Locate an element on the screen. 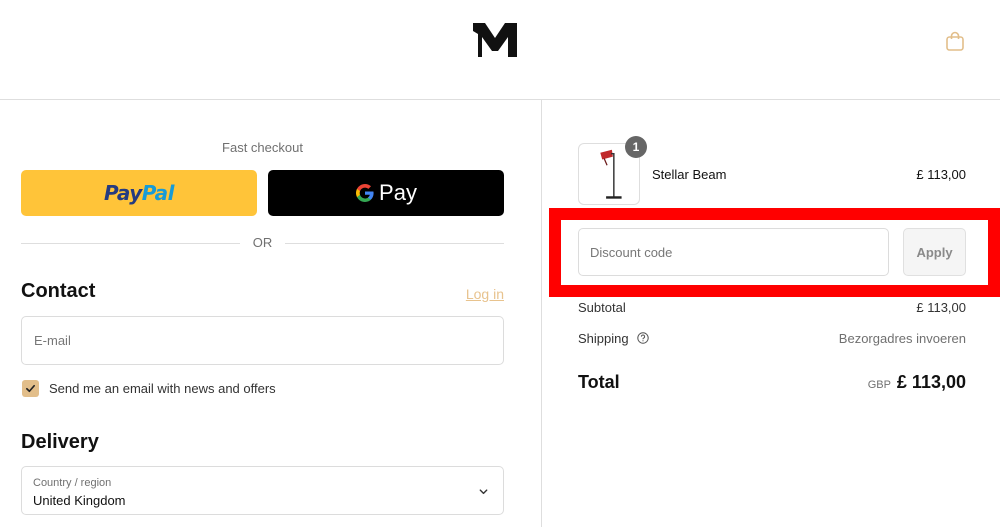 This screenshot has width=1000, height=527. column-divider is located at coordinates (541, 313).